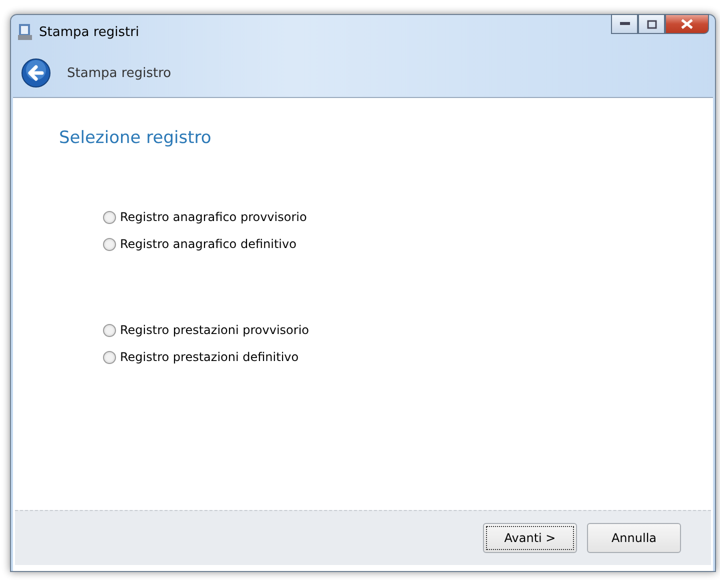  Describe the element at coordinates (119, 73) in the screenshot. I see `header-title: Stampa registro` at that location.